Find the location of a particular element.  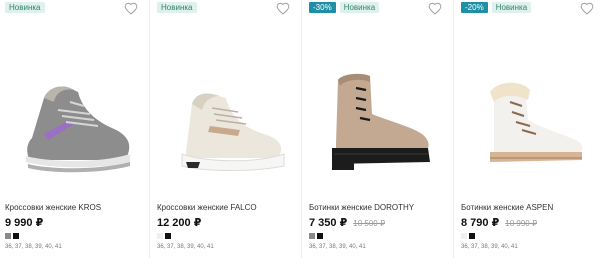

product-price: 9 990 ₽ is located at coordinates (24, 223).